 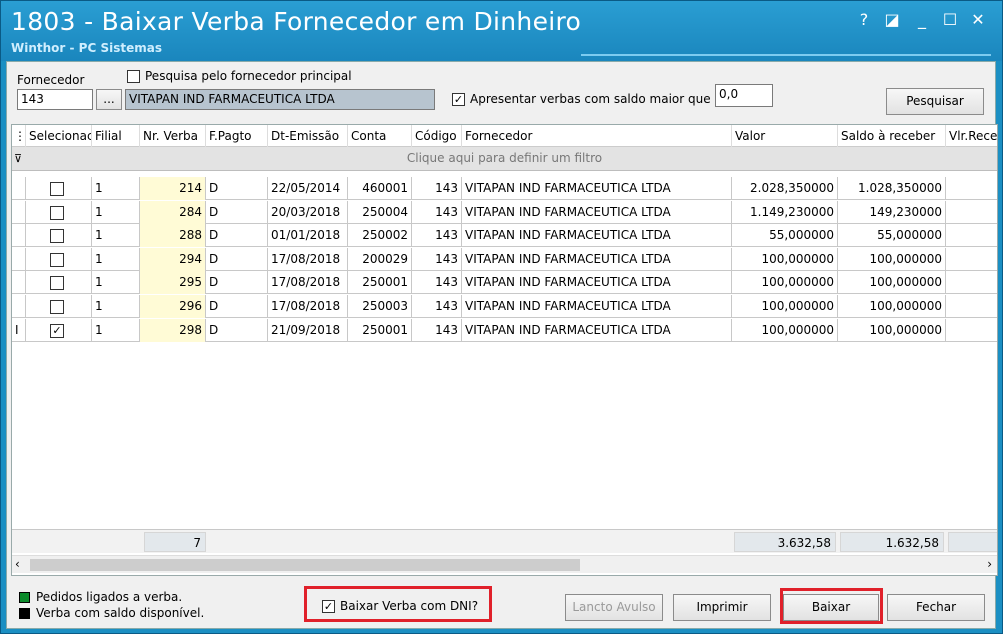 I want to click on cell-conta: 250004, so click(x=380, y=212).